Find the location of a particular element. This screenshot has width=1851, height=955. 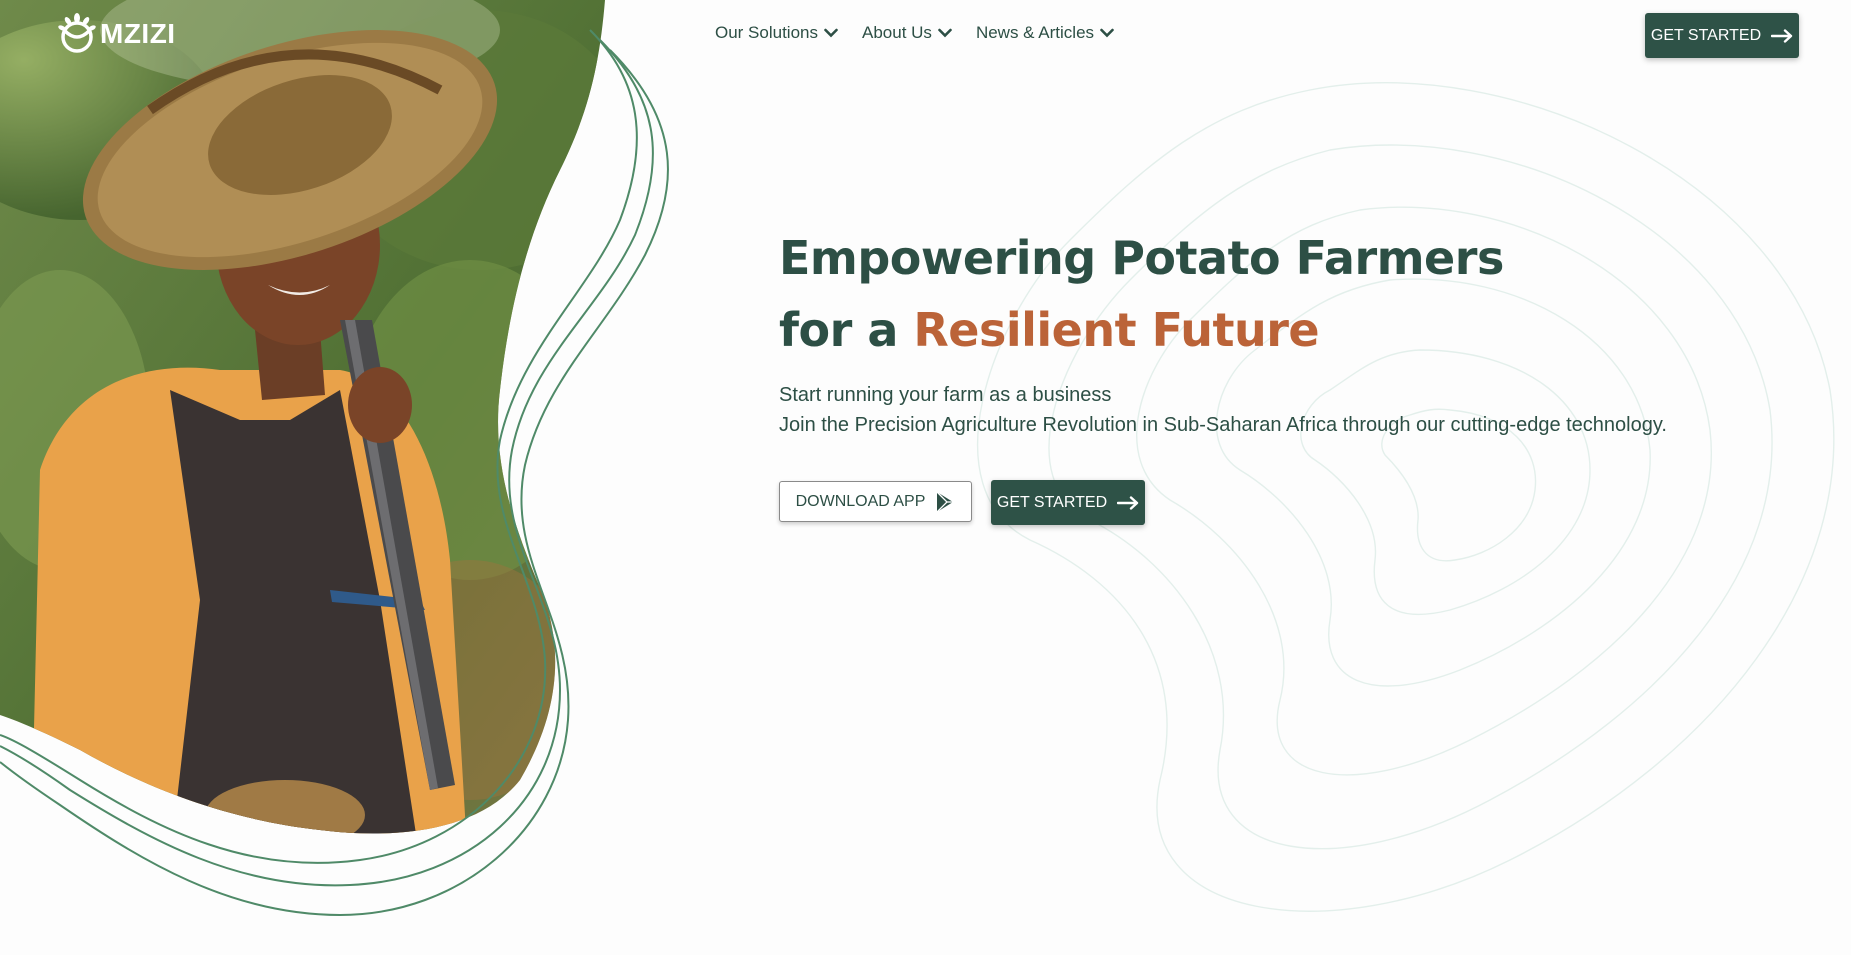

download-app-button: DOWNLOAD APP is located at coordinates (875, 501).